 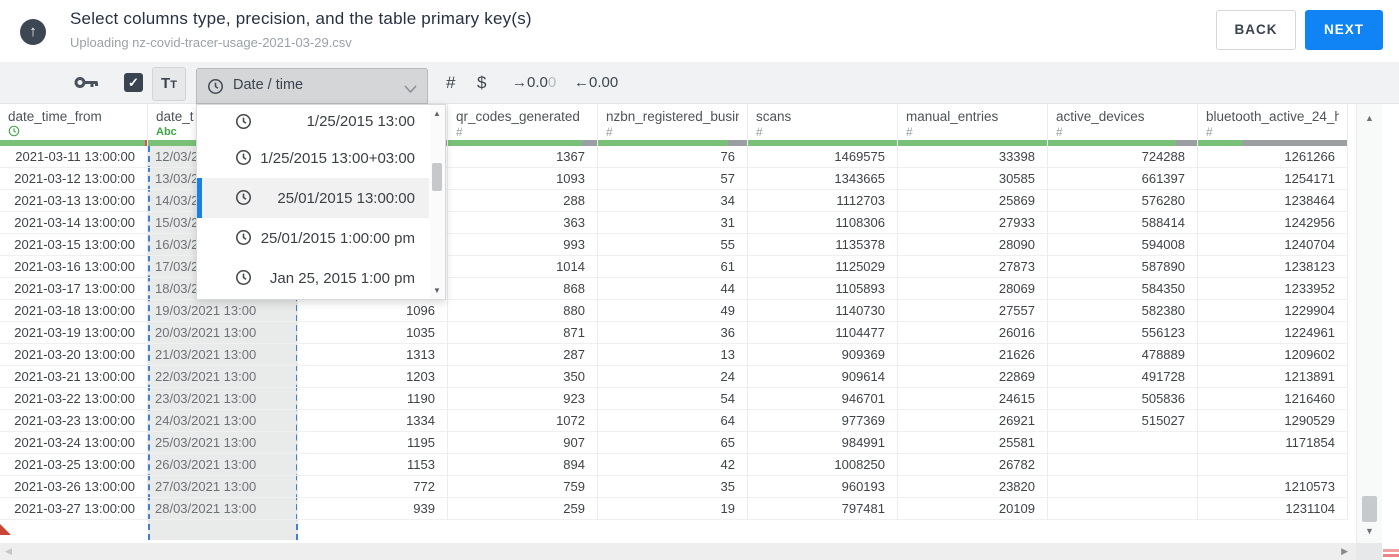 What do you see at coordinates (1122, 311) in the screenshot?
I see `table-cell: 582380` at bounding box center [1122, 311].